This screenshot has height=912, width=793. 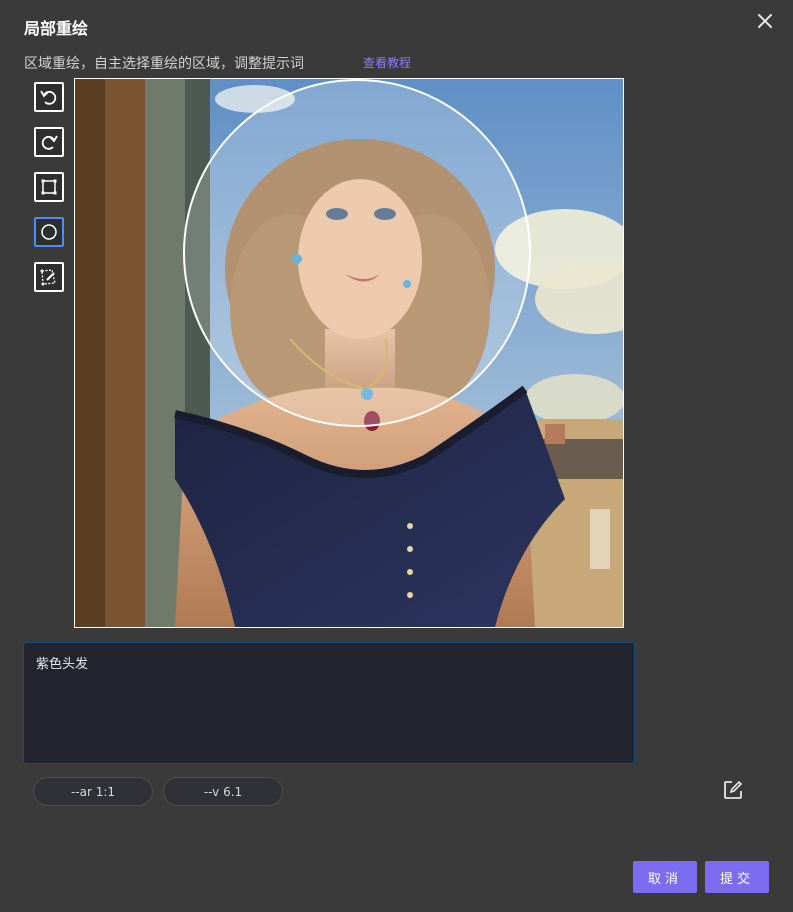 I want to click on undo-button, so click(x=49, y=97).